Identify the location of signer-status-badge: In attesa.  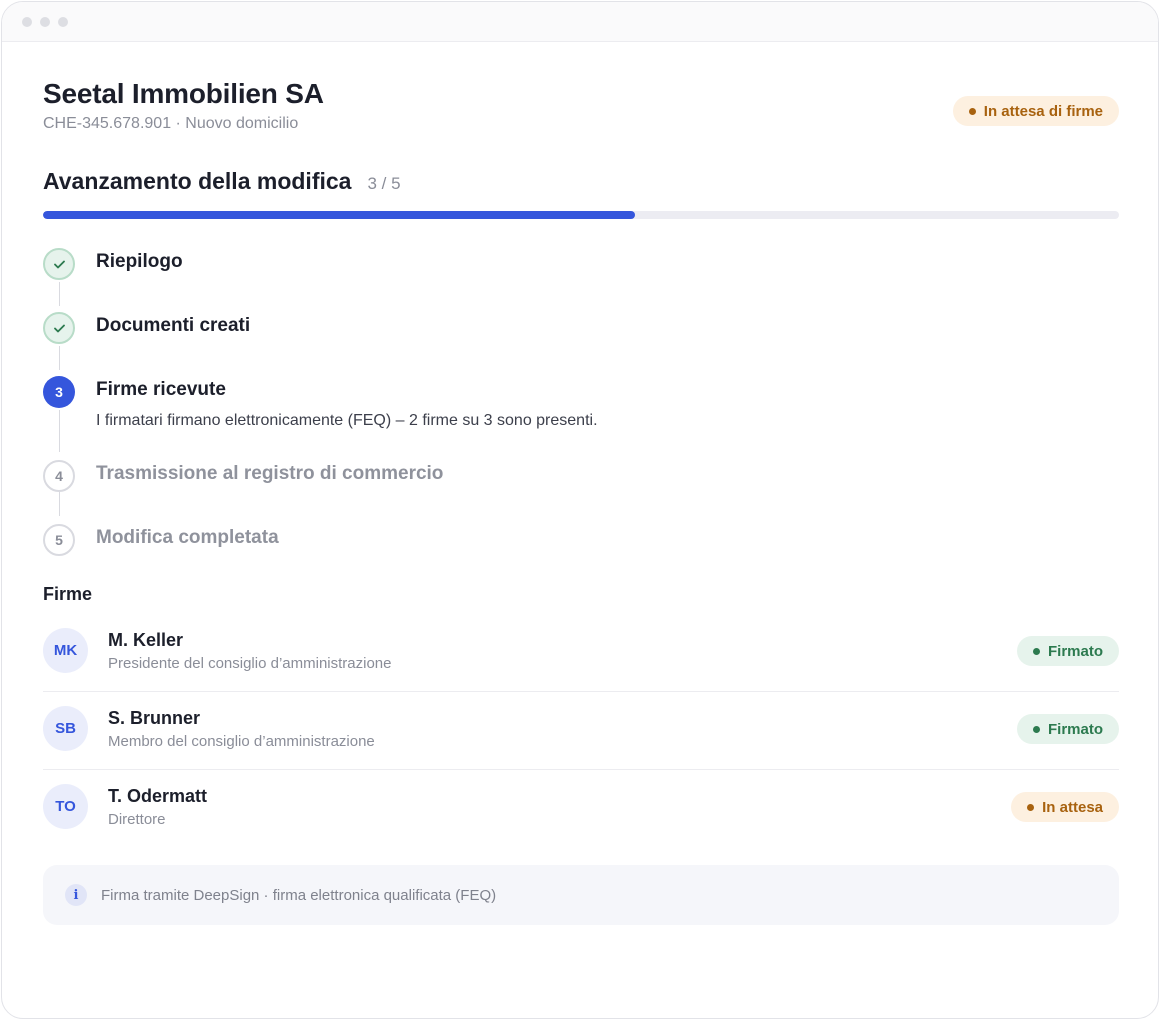
(1065, 807).